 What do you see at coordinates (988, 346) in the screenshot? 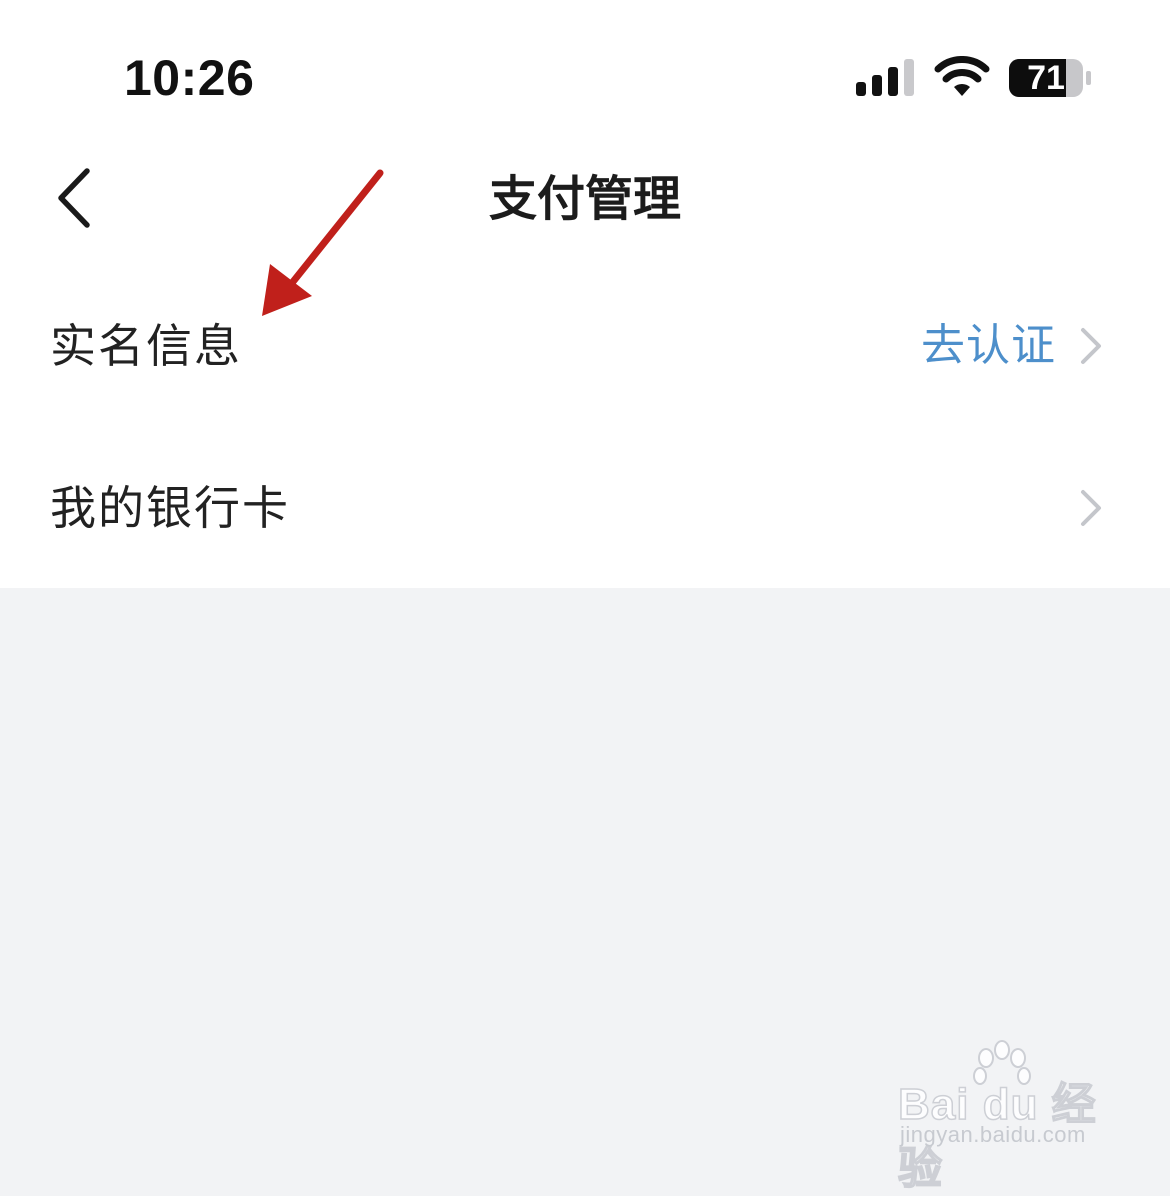
I see `verify-link: 去认证` at bounding box center [988, 346].